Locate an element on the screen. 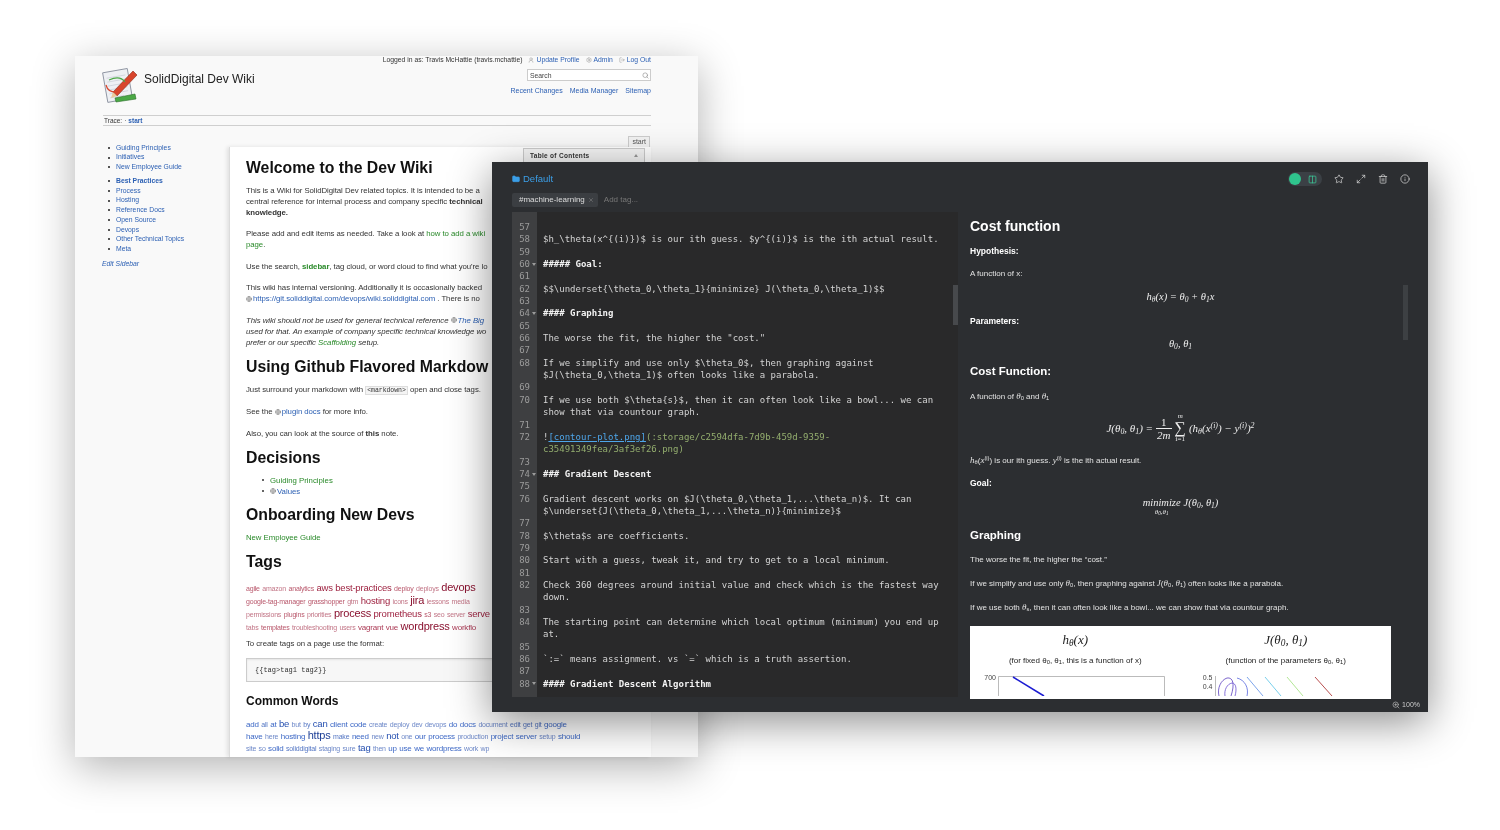 This screenshot has height=830, width=1500. paragraph: h$_{θ}$(x$^{(i)}$) is our ith guess. y$^{(i)}$ is the ith actual result. is located at coordinates (1056, 460).